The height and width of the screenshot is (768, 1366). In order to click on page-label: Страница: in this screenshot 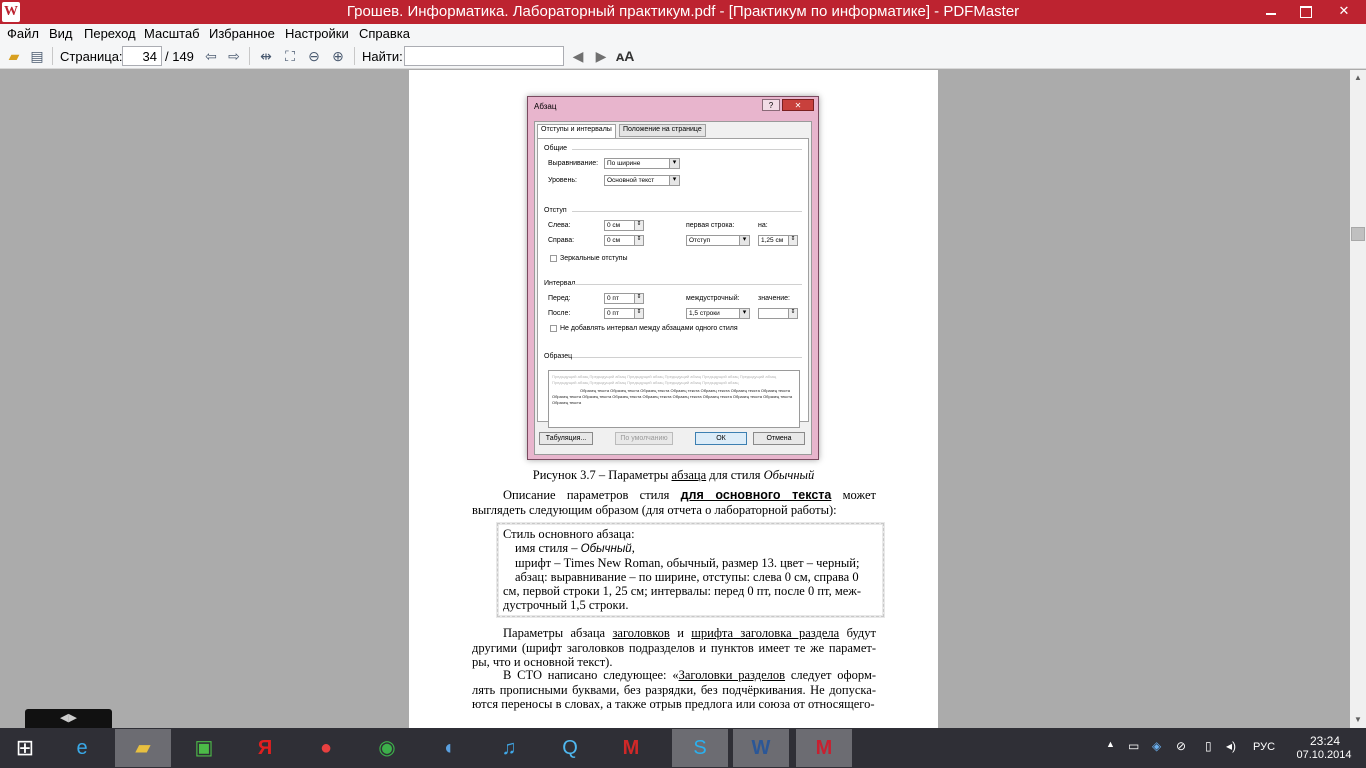, I will do `click(91, 56)`.